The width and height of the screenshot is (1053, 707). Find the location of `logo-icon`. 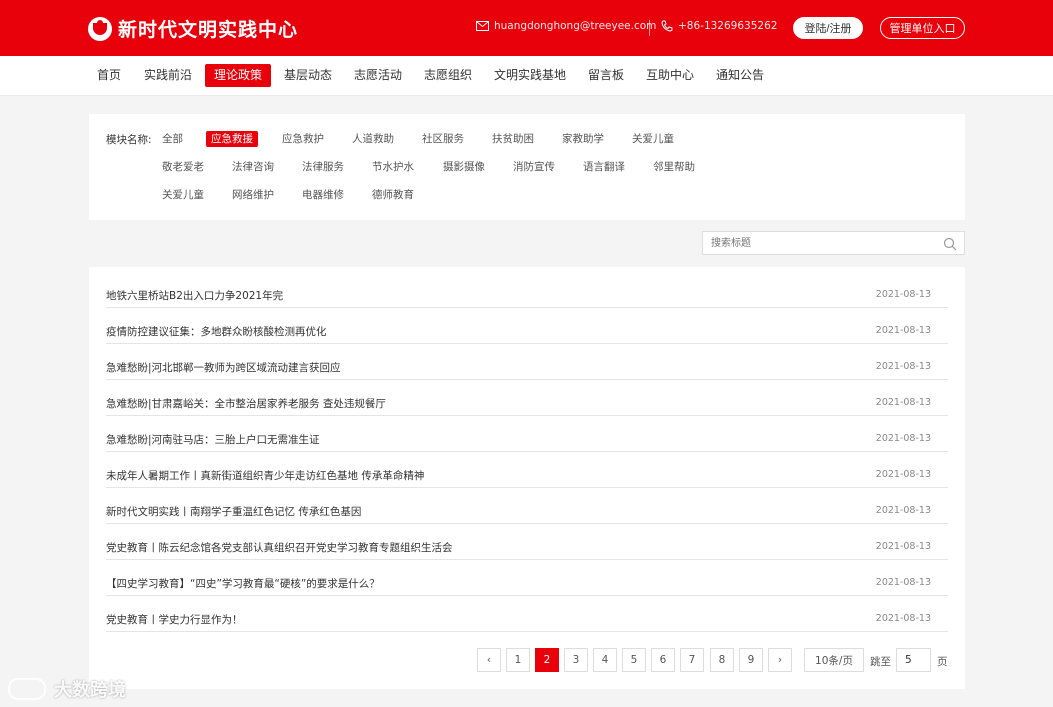

logo-icon is located at coordinates (100, 28).